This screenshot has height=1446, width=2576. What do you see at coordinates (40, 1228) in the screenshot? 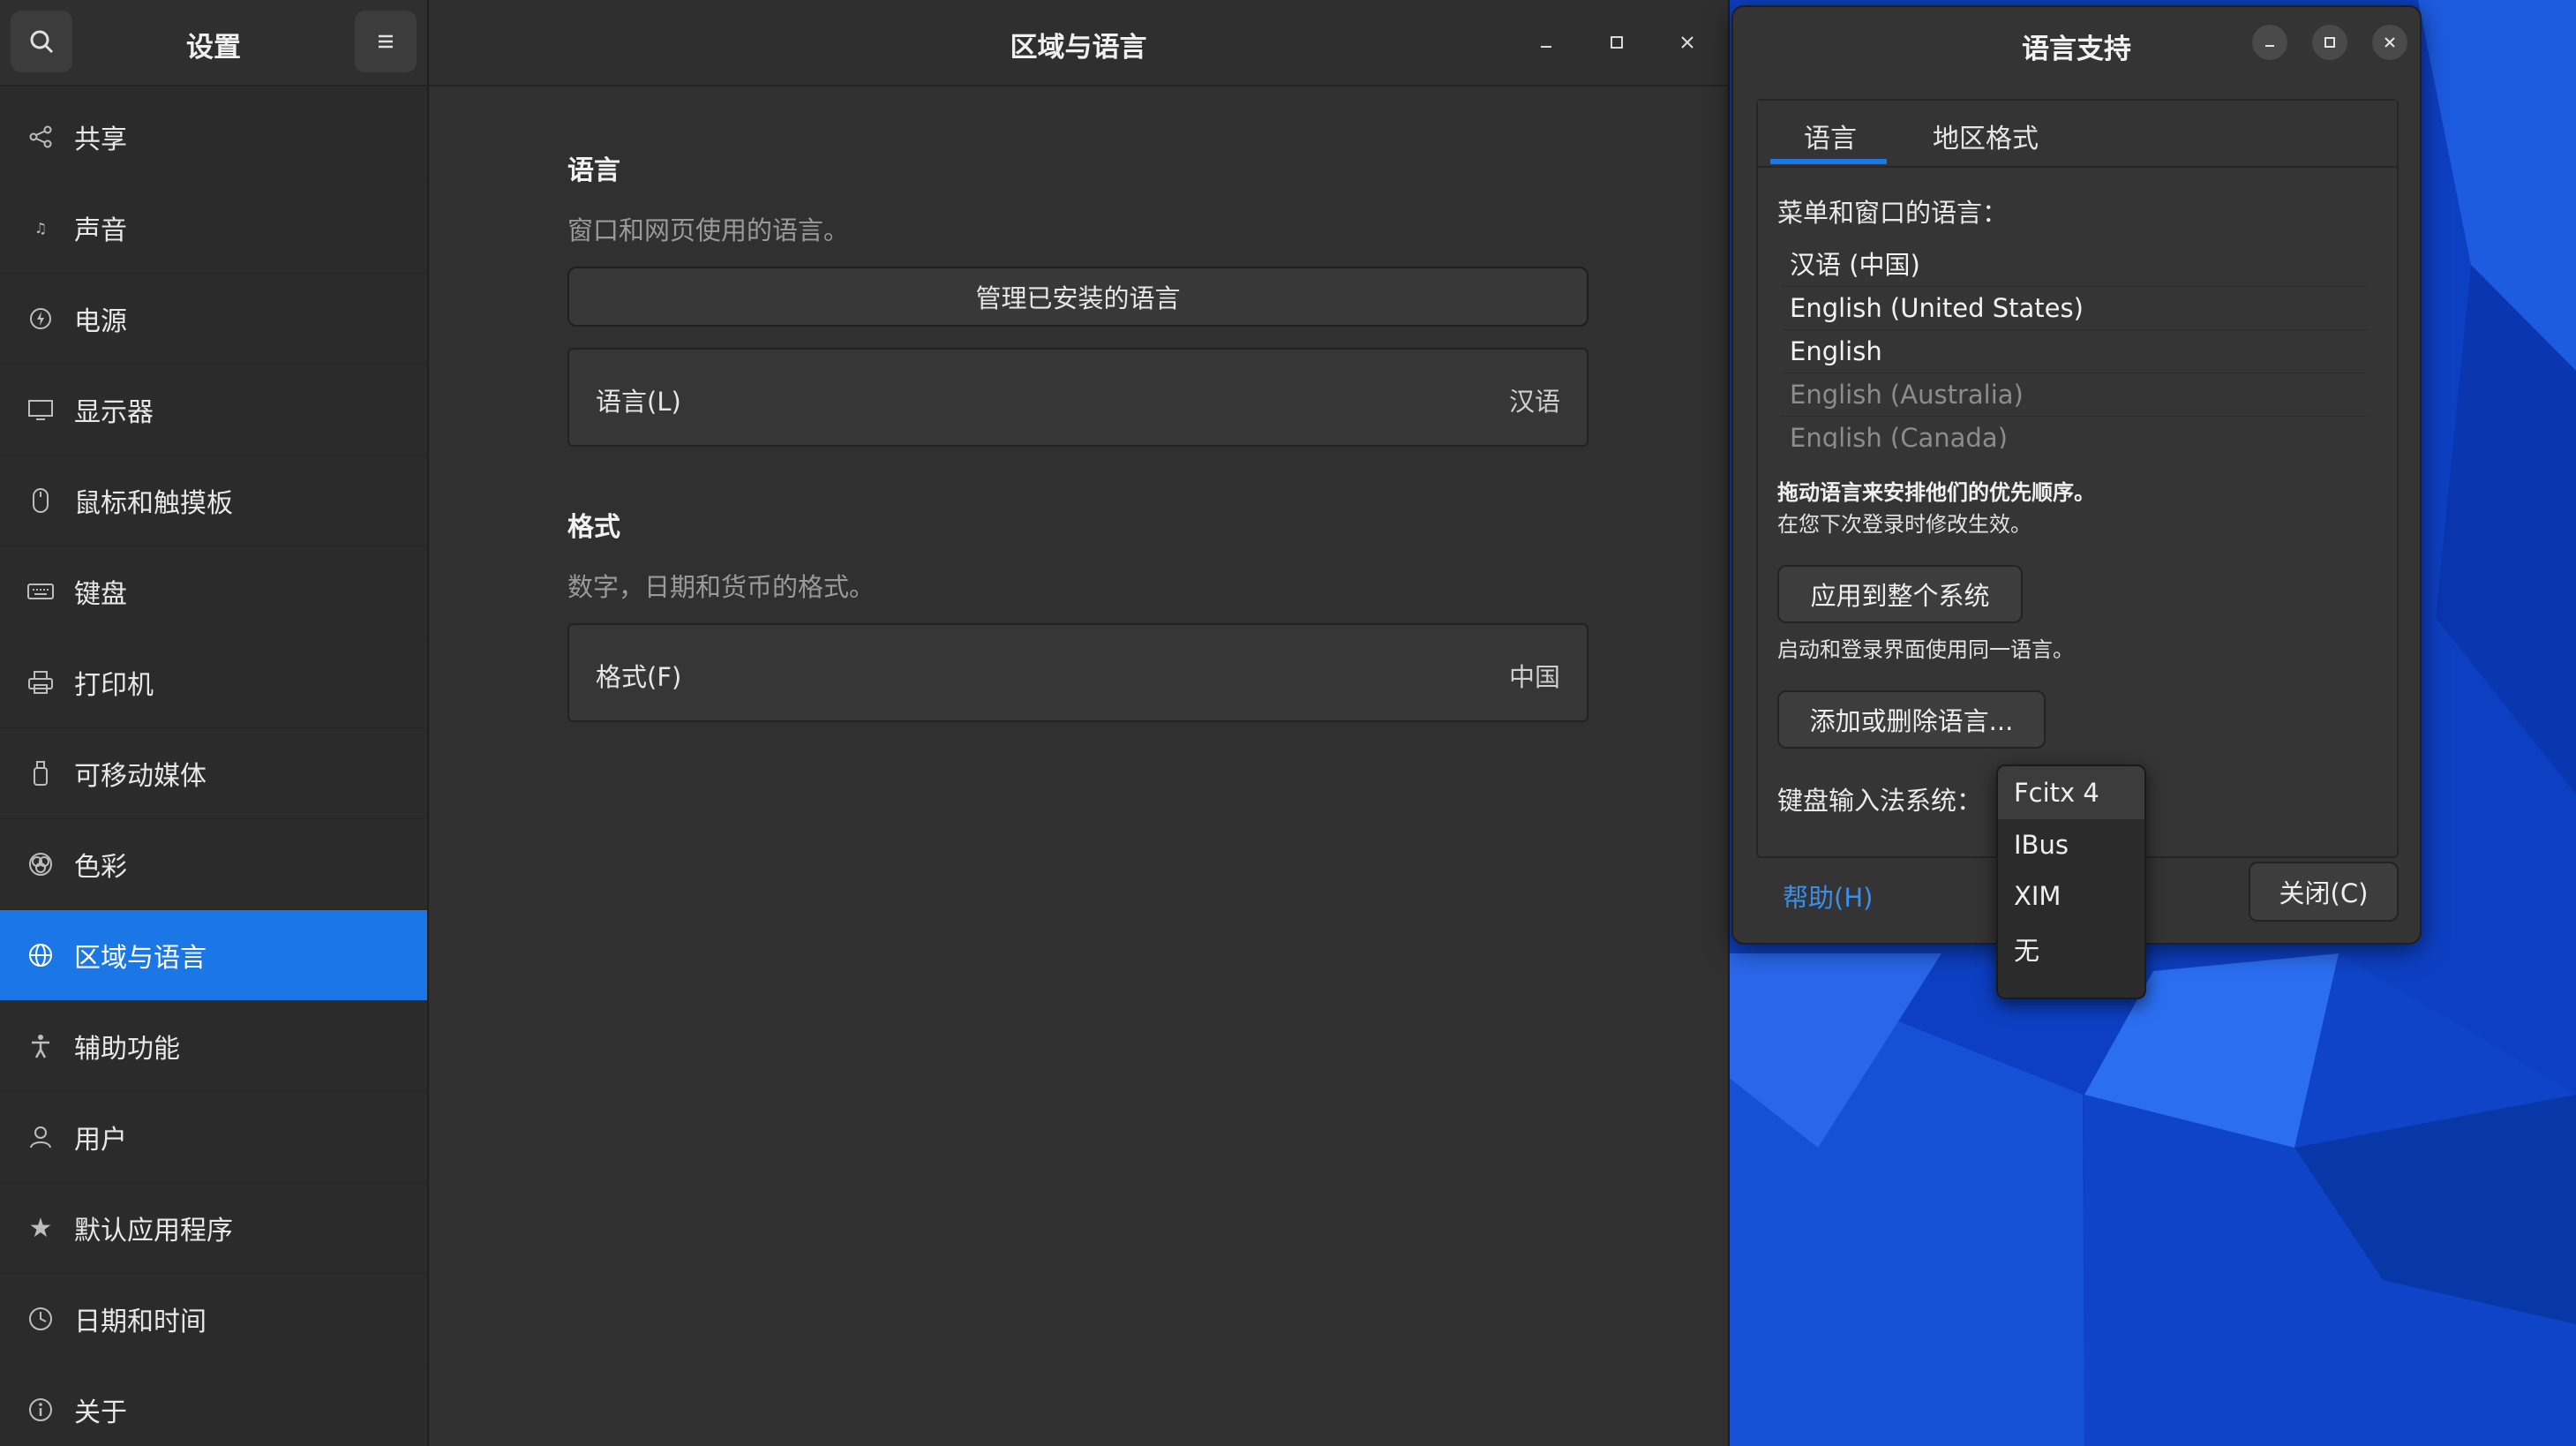
I see `star-icon: ★` at bounding box center [40, 1228].